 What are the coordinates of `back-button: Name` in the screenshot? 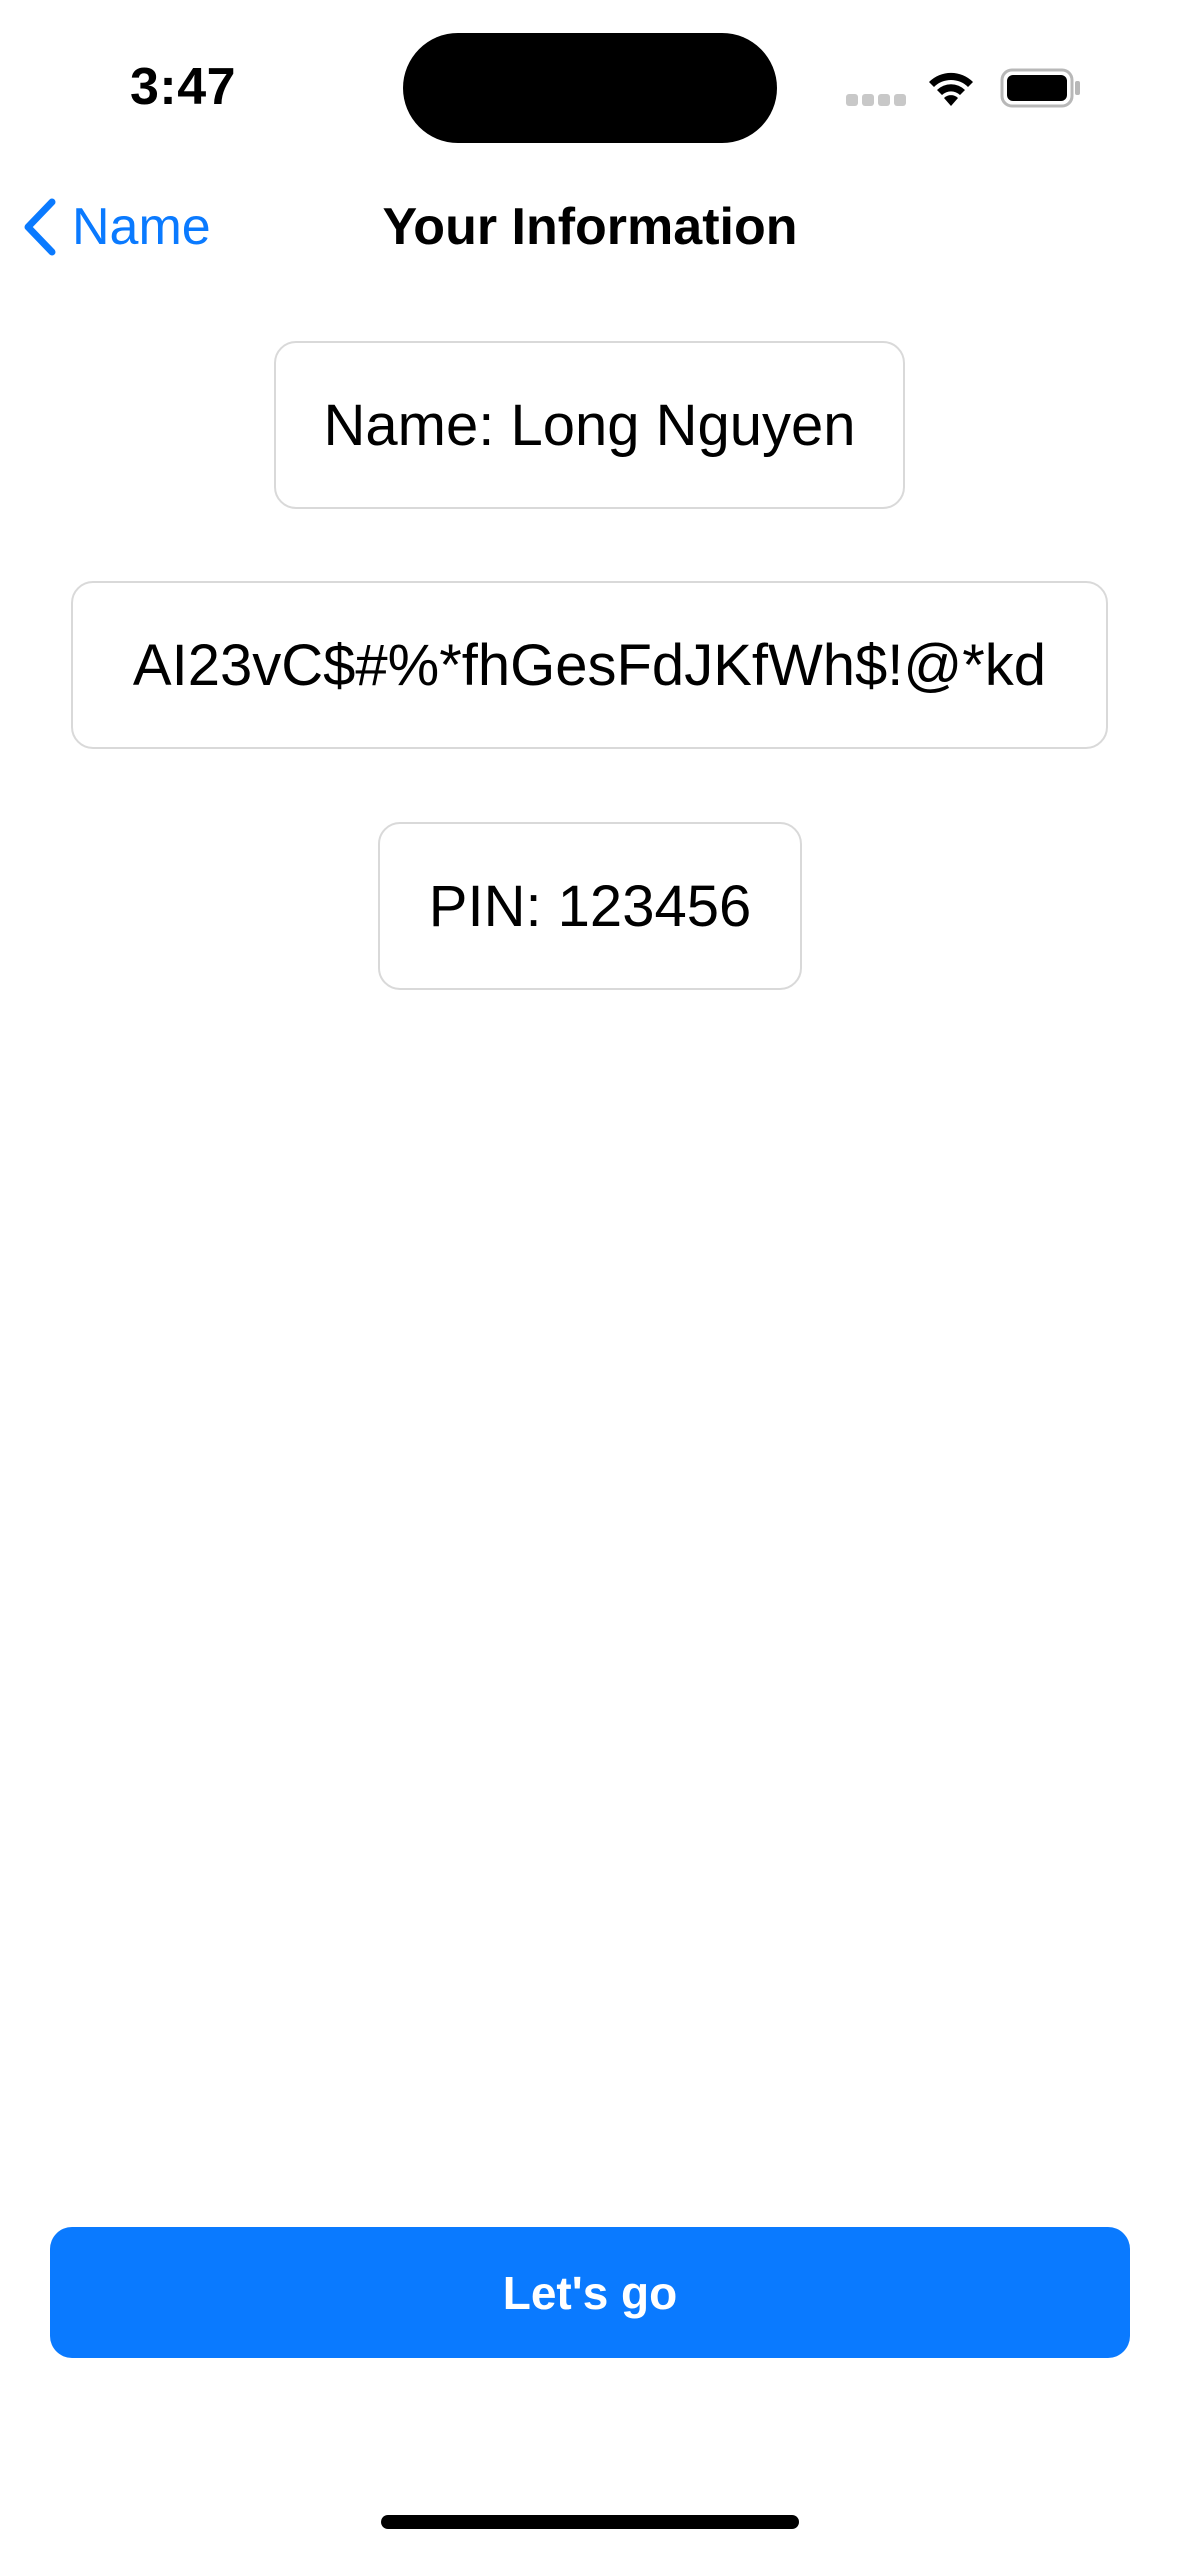 It's located at (116, 227).